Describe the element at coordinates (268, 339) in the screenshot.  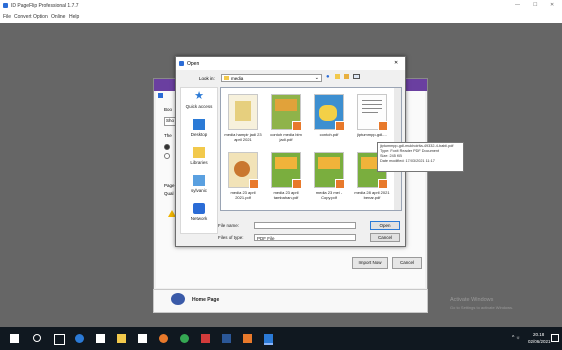
I see `pageflip-icon` at that location.